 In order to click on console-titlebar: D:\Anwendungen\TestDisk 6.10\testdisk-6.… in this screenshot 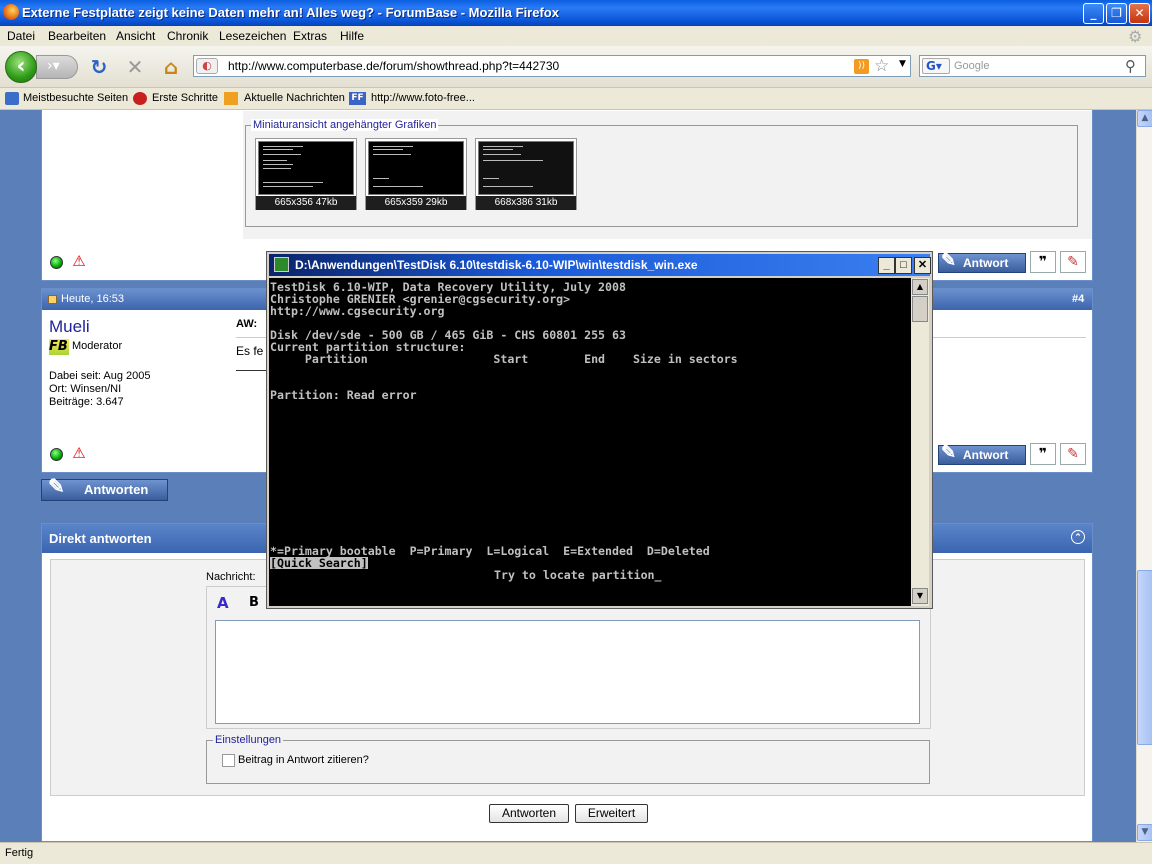, I will do `click(600, 265)`.